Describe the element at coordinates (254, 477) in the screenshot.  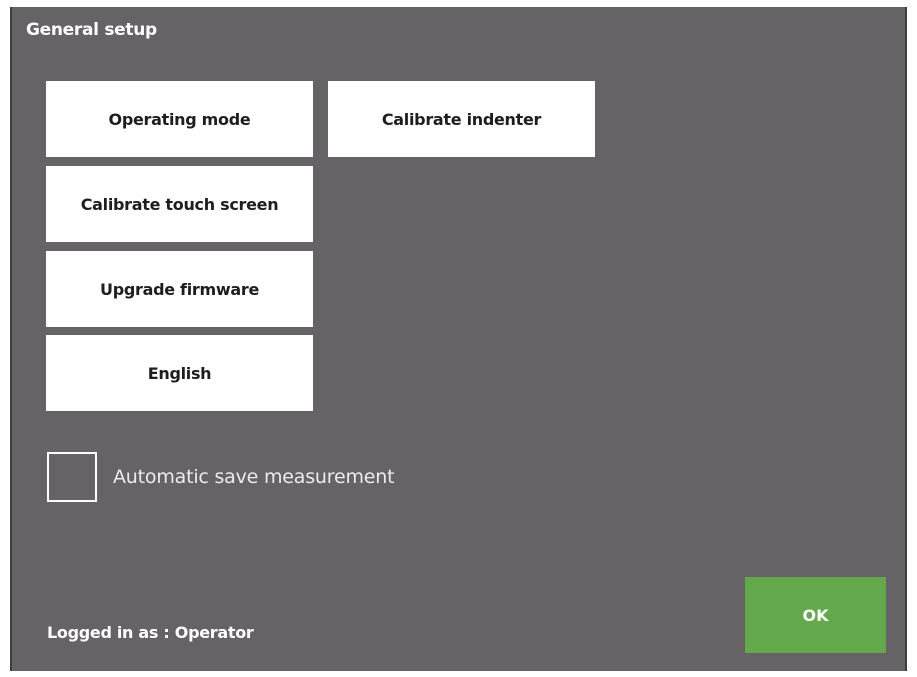
I see `auto-save-label: Automatic save measurement` at that location.